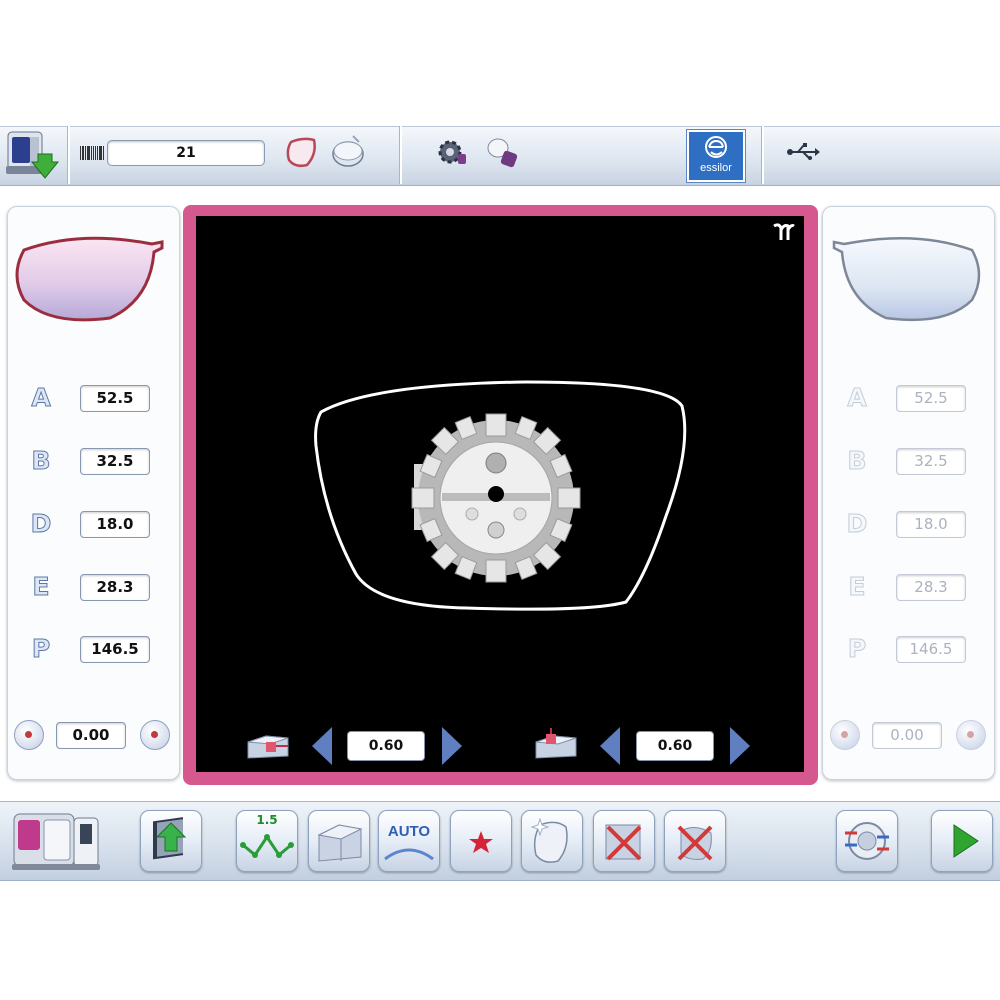 The width and height of the screenshot is (1000, 1000). Describe the element at coordinates (549, 840) in the screenshot. I see `lens-polish-icon` at that location.